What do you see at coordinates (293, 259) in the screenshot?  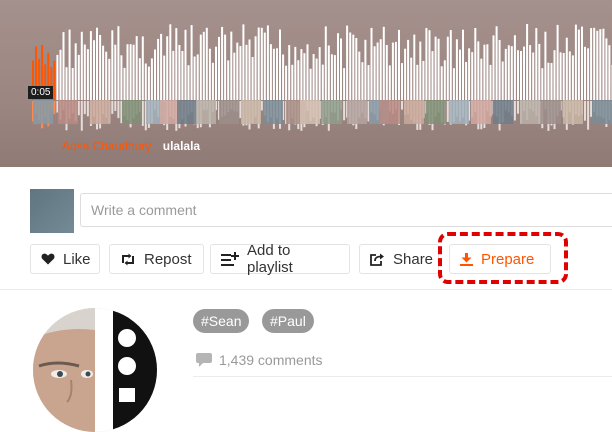 I see `add-to-playlist-label: Add to playlist` at bounding box center [293, 259].